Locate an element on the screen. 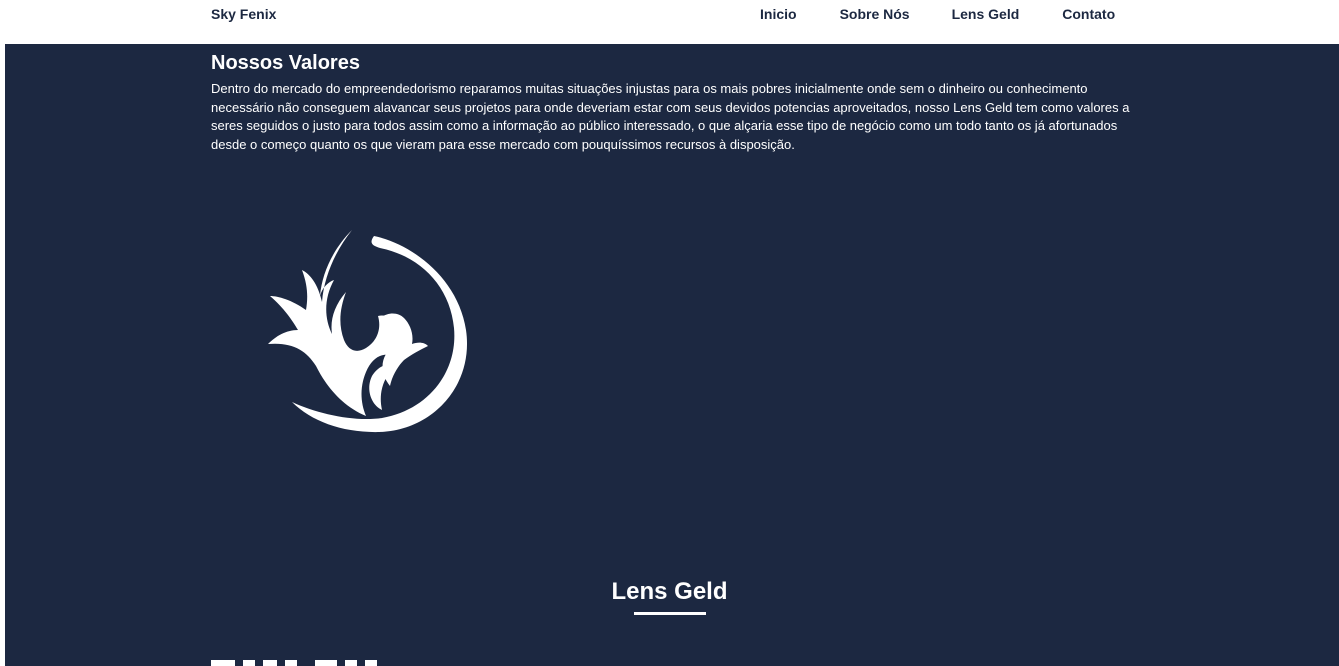  nav-item-lens-geld: Lens Geld is located at coordinates (1007, 15).